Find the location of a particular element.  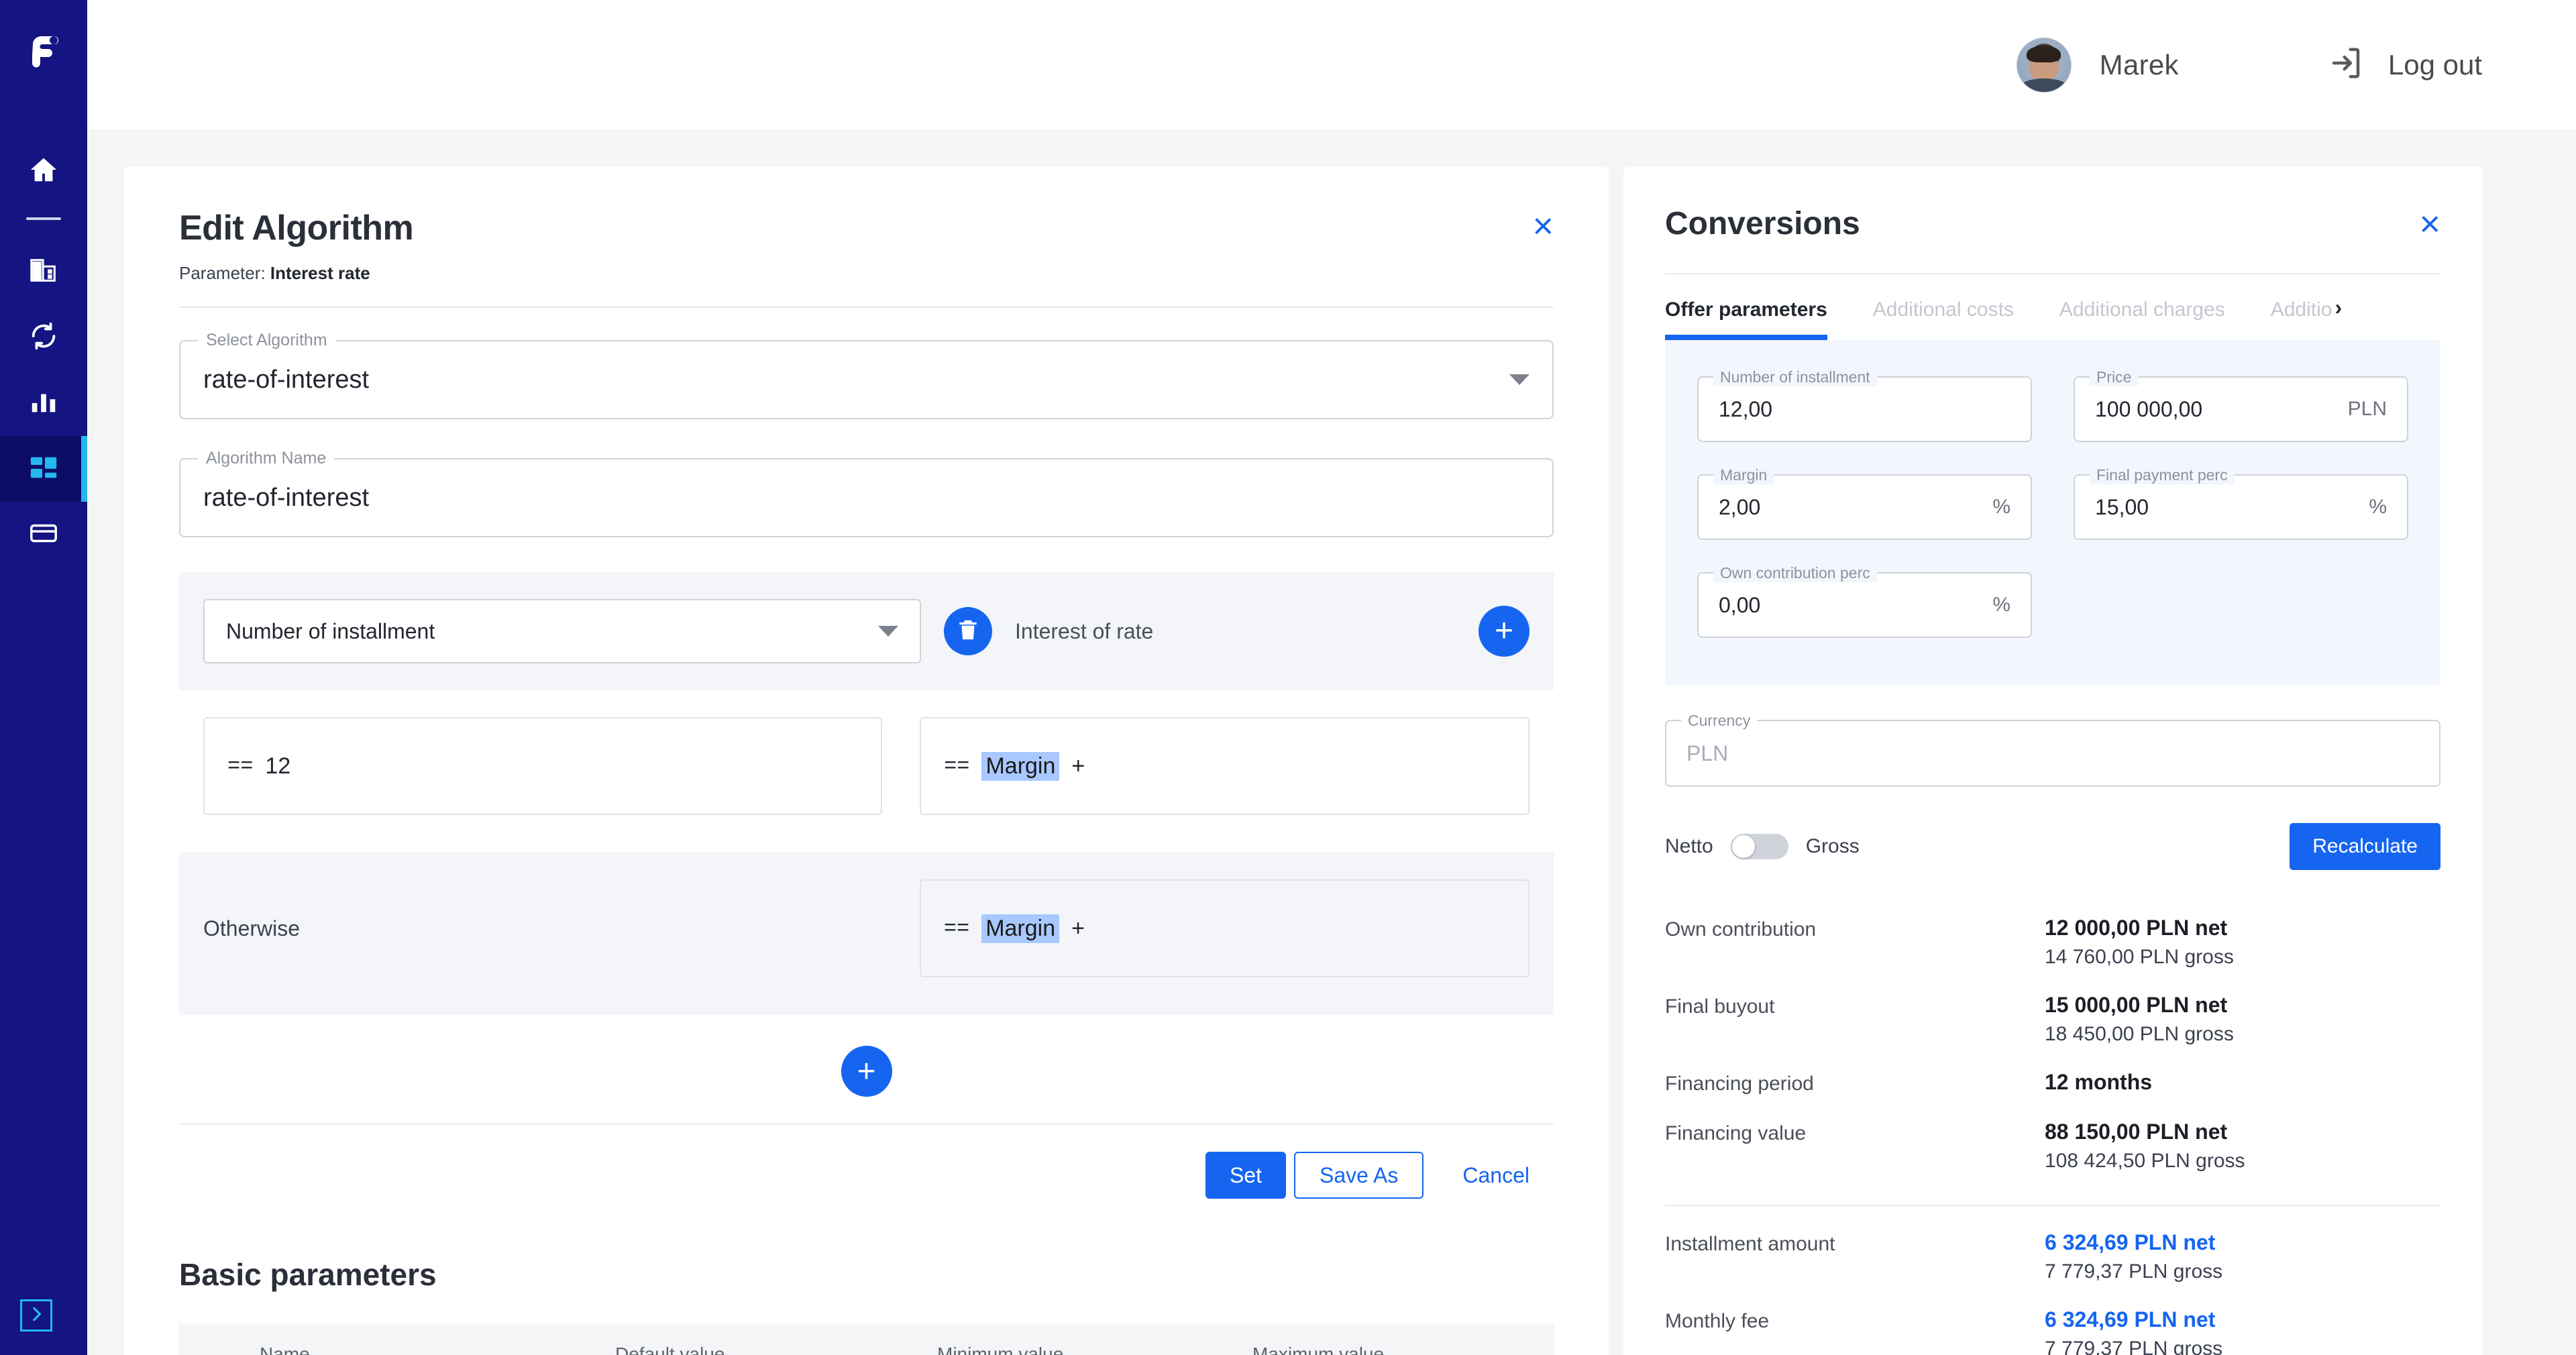

tabs-next-icon: › is located at coordinates (2338, 307).